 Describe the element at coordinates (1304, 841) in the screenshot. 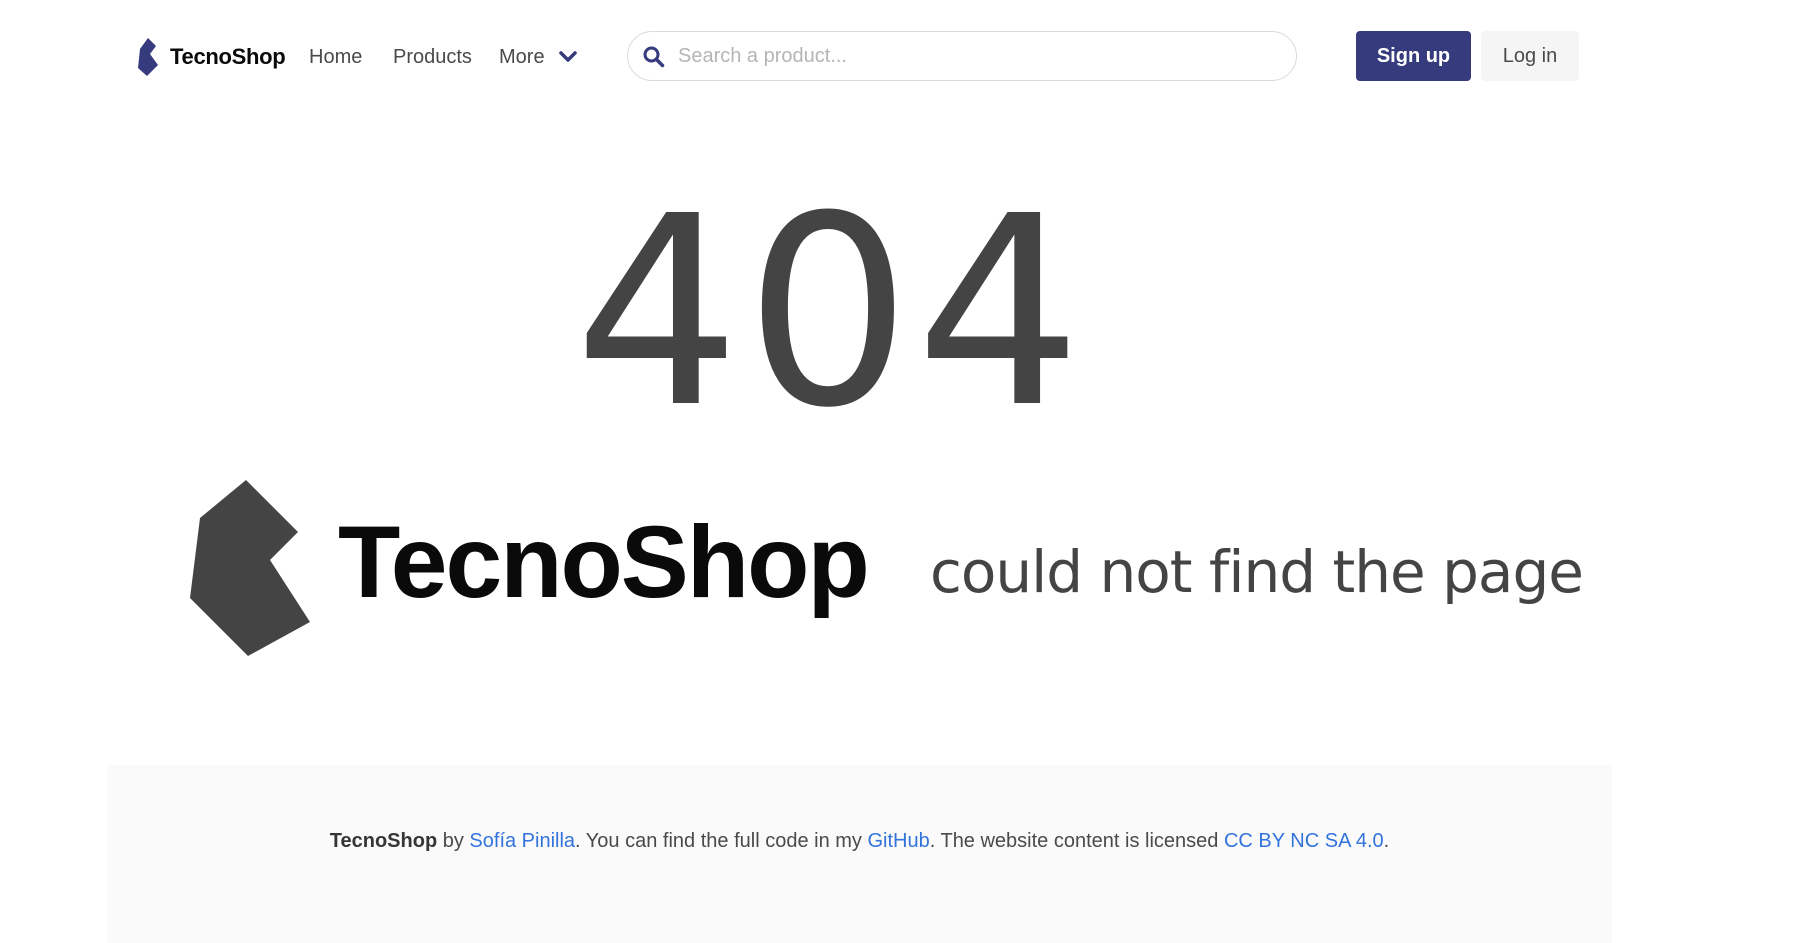

I see `license-link: CC BY NC SA 4.0` at that location.